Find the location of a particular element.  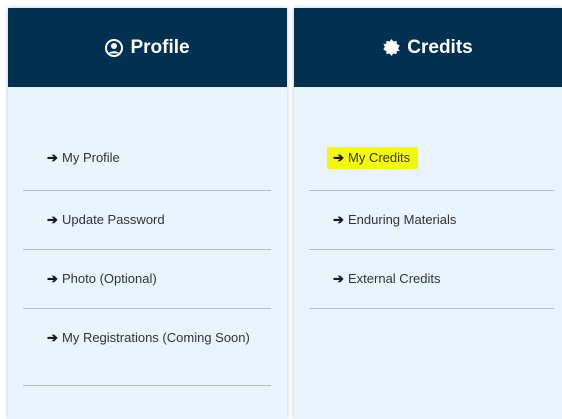

profile-title: Profile is located at coordinates (160, 47).